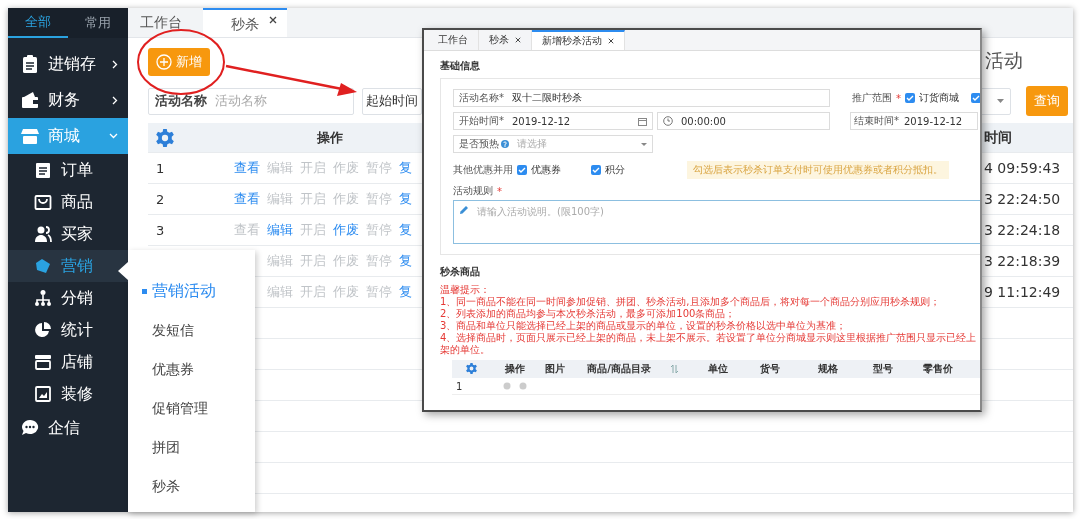 This screenshot has height=519, width=1080. What do you see at coordinates (1022, 230) in the screenshot?
I see `table-cell: 3 22:24:18` at bounding box center [1022, 230].